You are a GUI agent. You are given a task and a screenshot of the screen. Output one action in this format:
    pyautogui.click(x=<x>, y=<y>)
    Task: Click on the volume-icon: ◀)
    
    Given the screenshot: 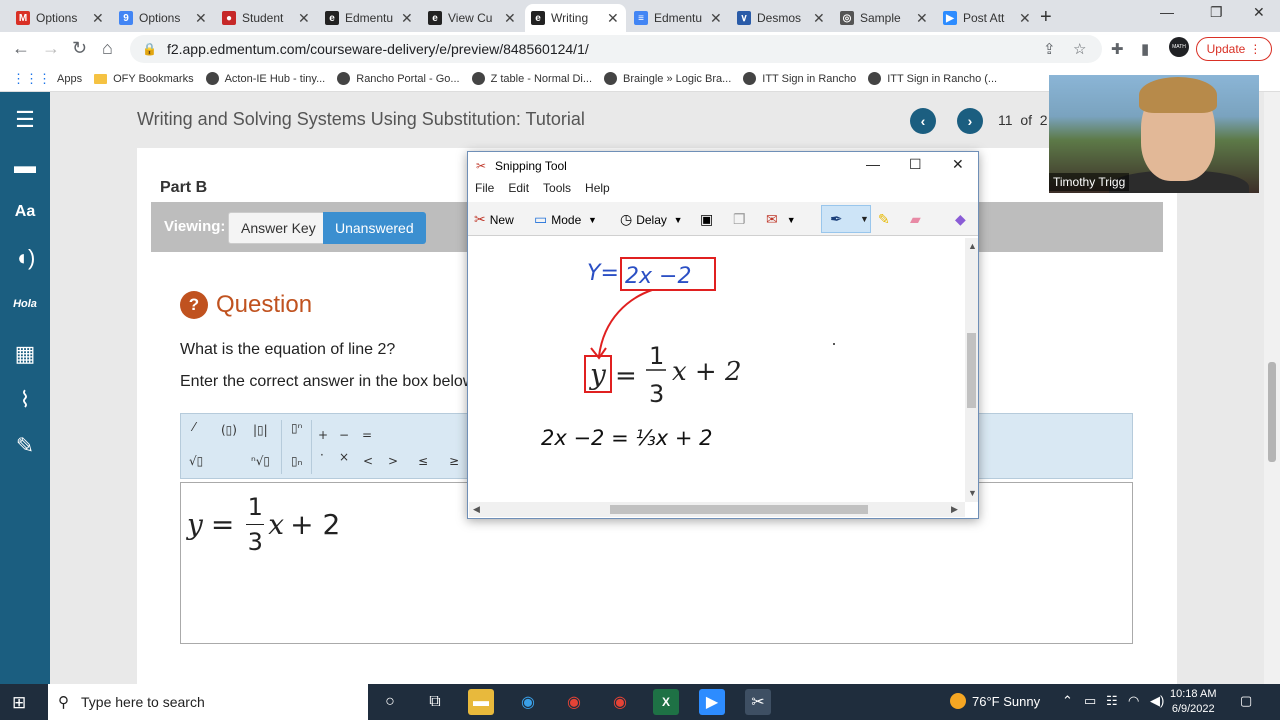 What is the action you would take?
    pyautogui.click(x=1157, y=701)
    